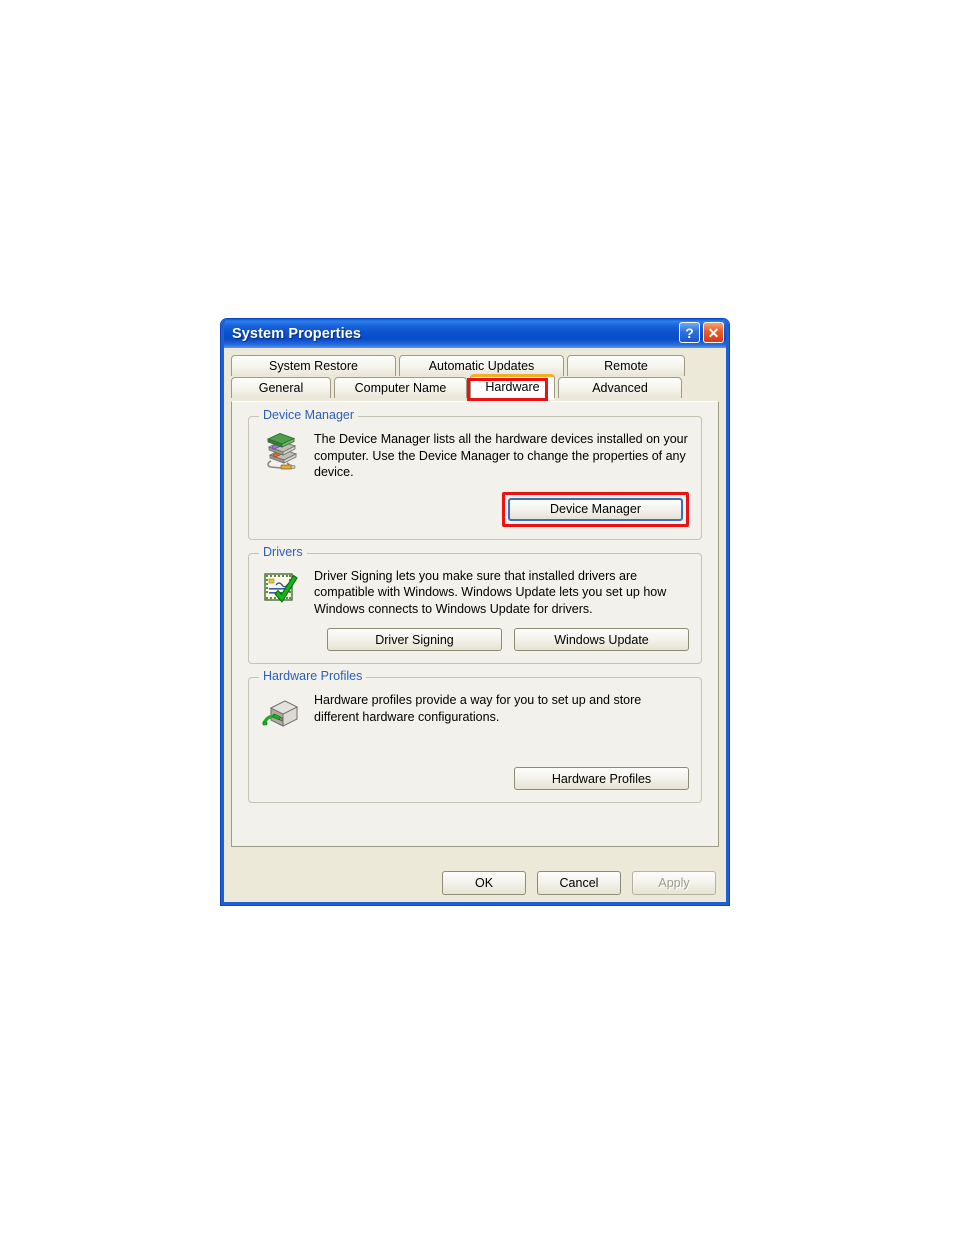 The width and height of the screenshot is (954, 1235). What do you see at coordinates (475, 515) in the screenshot?
I see `device-manager-button-row: Device Manager` at bounding box center [475, 515].